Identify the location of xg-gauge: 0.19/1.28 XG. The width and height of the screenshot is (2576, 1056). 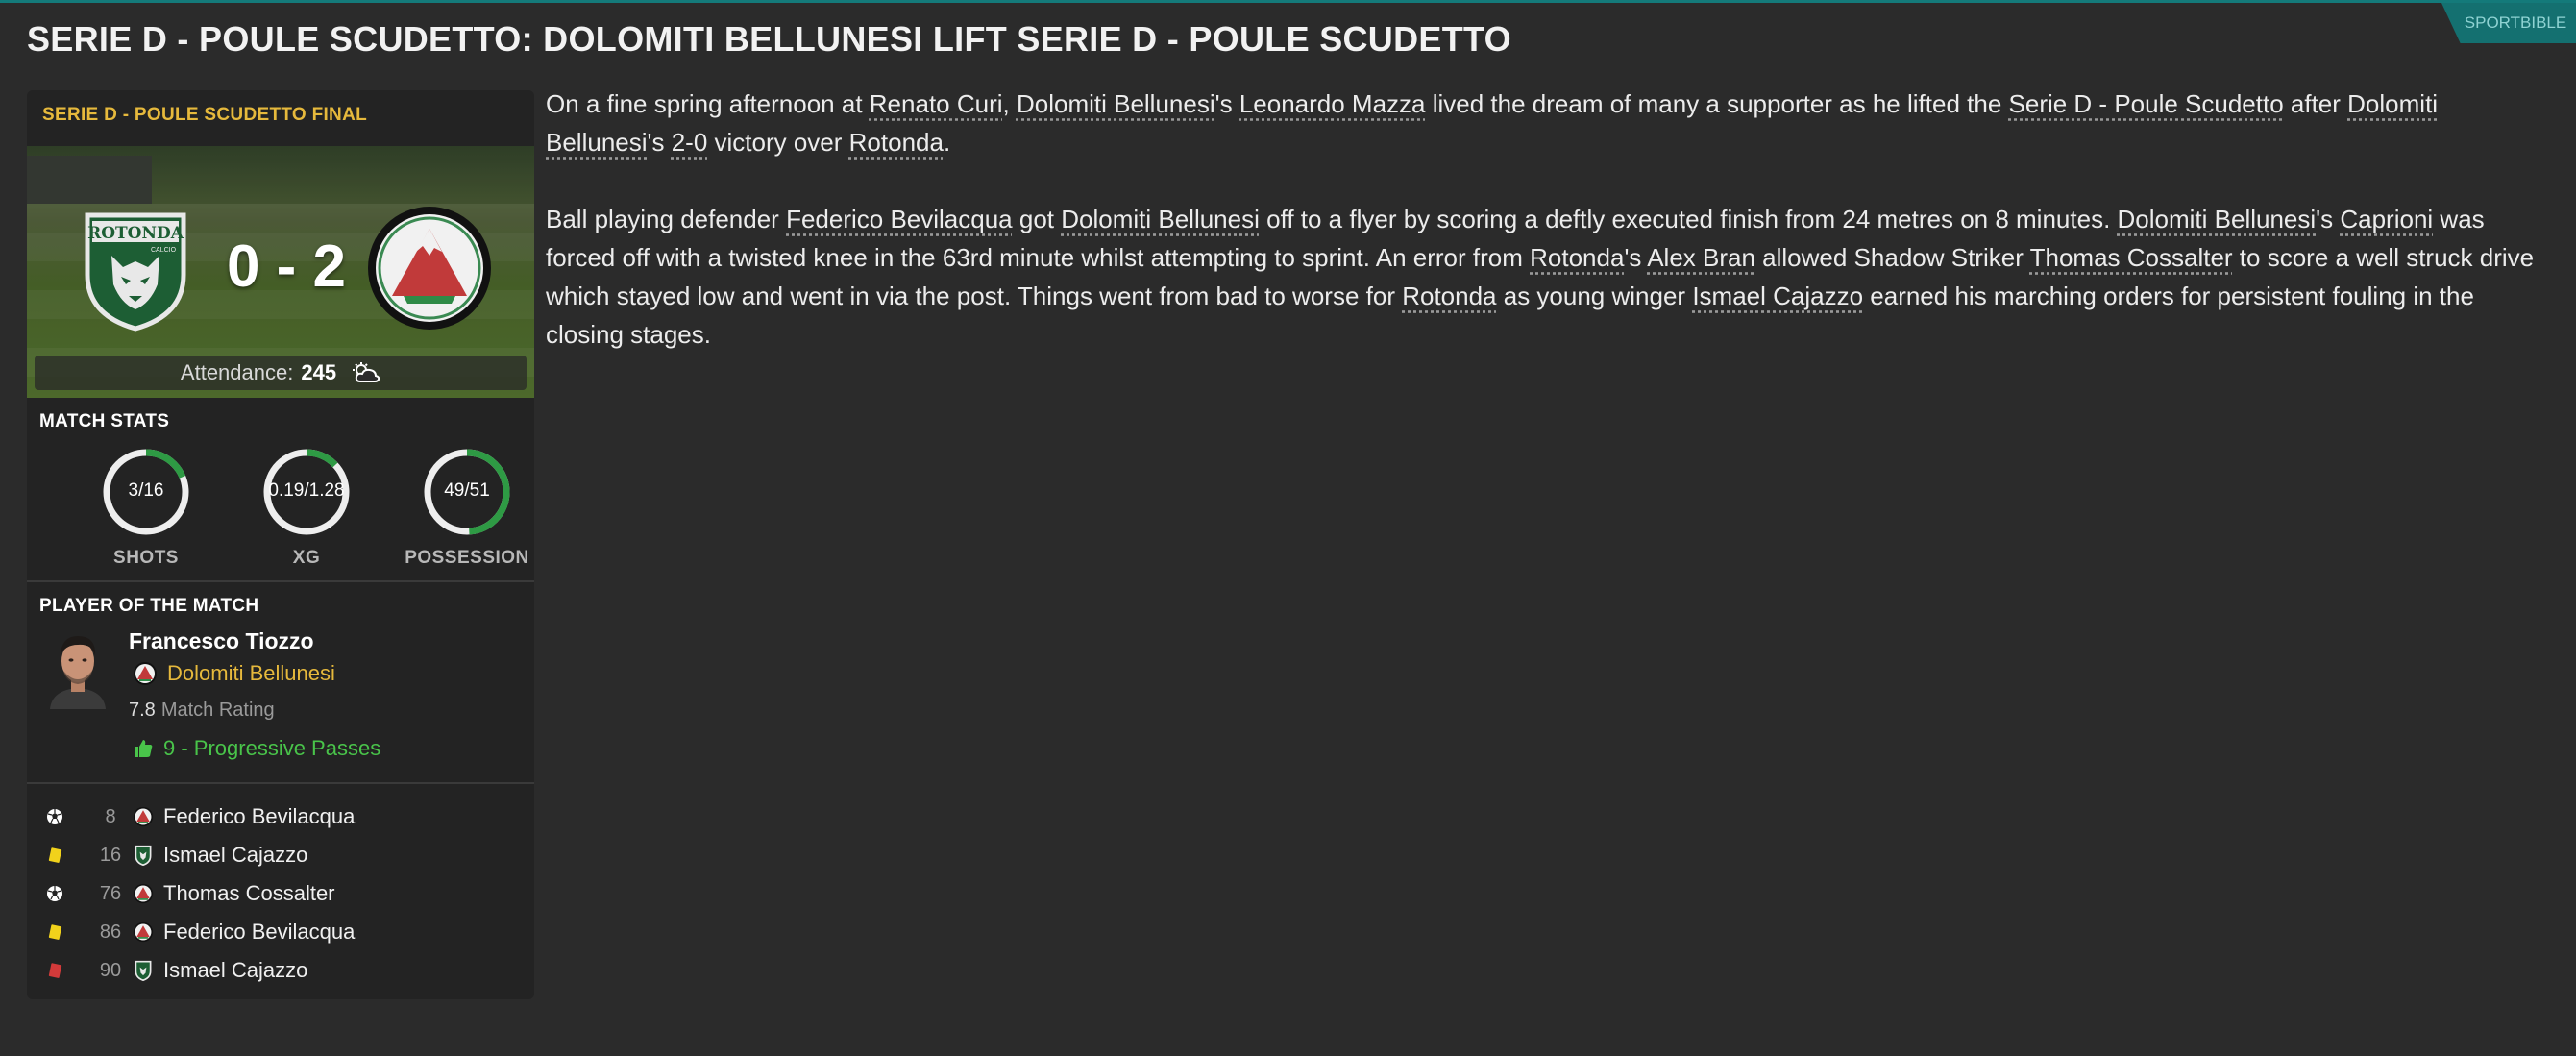
(306, 507).